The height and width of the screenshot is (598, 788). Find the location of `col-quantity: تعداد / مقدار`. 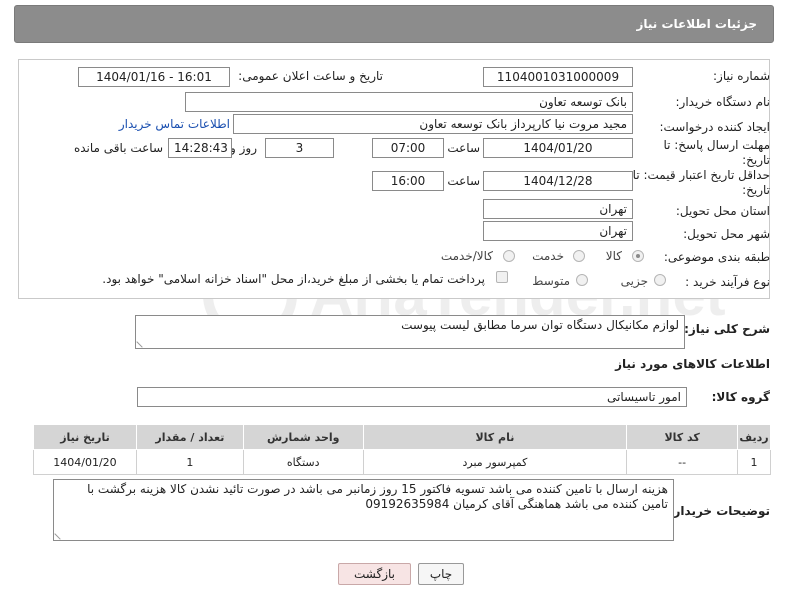

col-quantity: تعداد / مقدار is located at coordinates (189, 437).